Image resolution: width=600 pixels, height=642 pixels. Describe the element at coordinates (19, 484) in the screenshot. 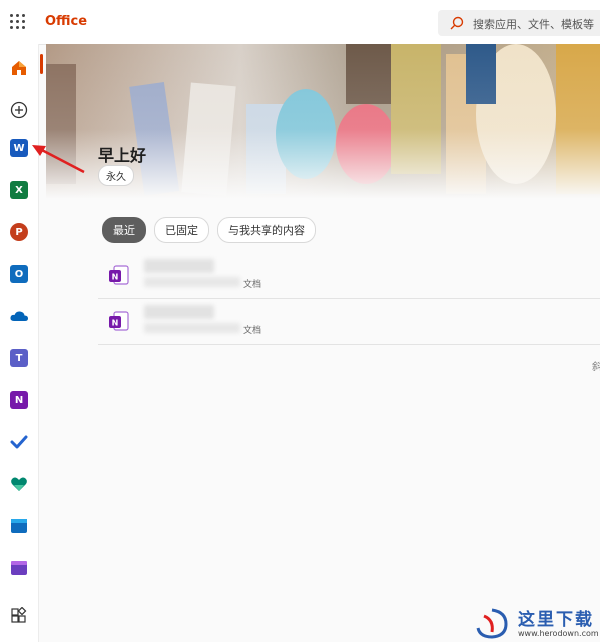

I see `family-safety-icon` at that location.